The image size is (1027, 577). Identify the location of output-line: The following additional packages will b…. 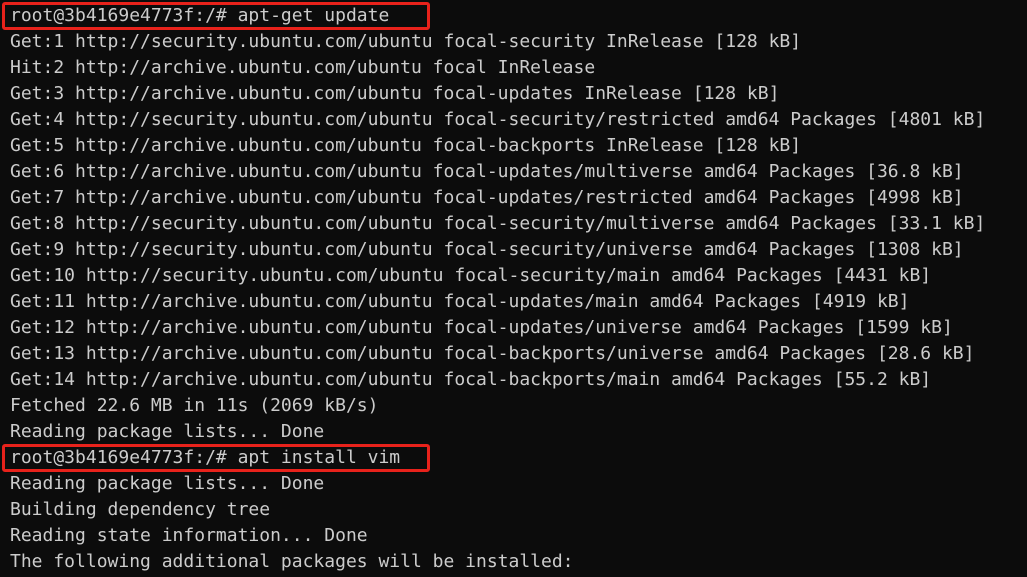
(292, 561).